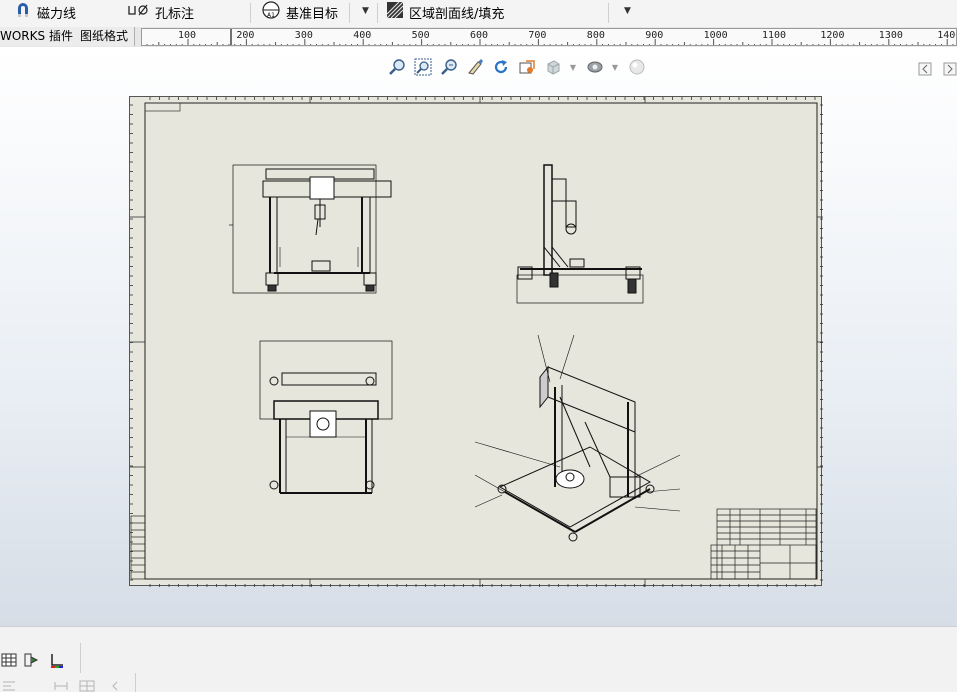 This screenshot has height=695, width=957. What do you see at coordinates (9, 686) in the screenshot?
I see `align-icon` at bounding box center [9, 686].